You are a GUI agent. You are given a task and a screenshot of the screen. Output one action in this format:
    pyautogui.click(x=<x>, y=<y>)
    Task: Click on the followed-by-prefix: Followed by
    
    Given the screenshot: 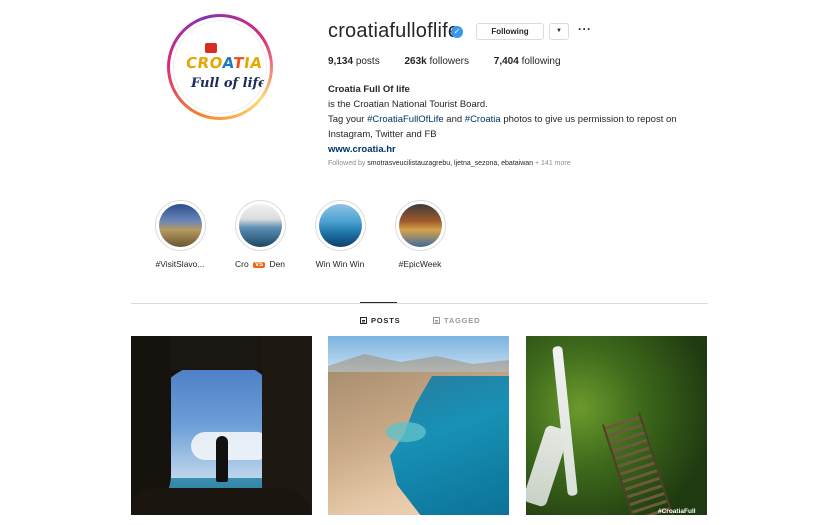 What is the action you would take?
    pyautogui.click(x=348, y=163)
    